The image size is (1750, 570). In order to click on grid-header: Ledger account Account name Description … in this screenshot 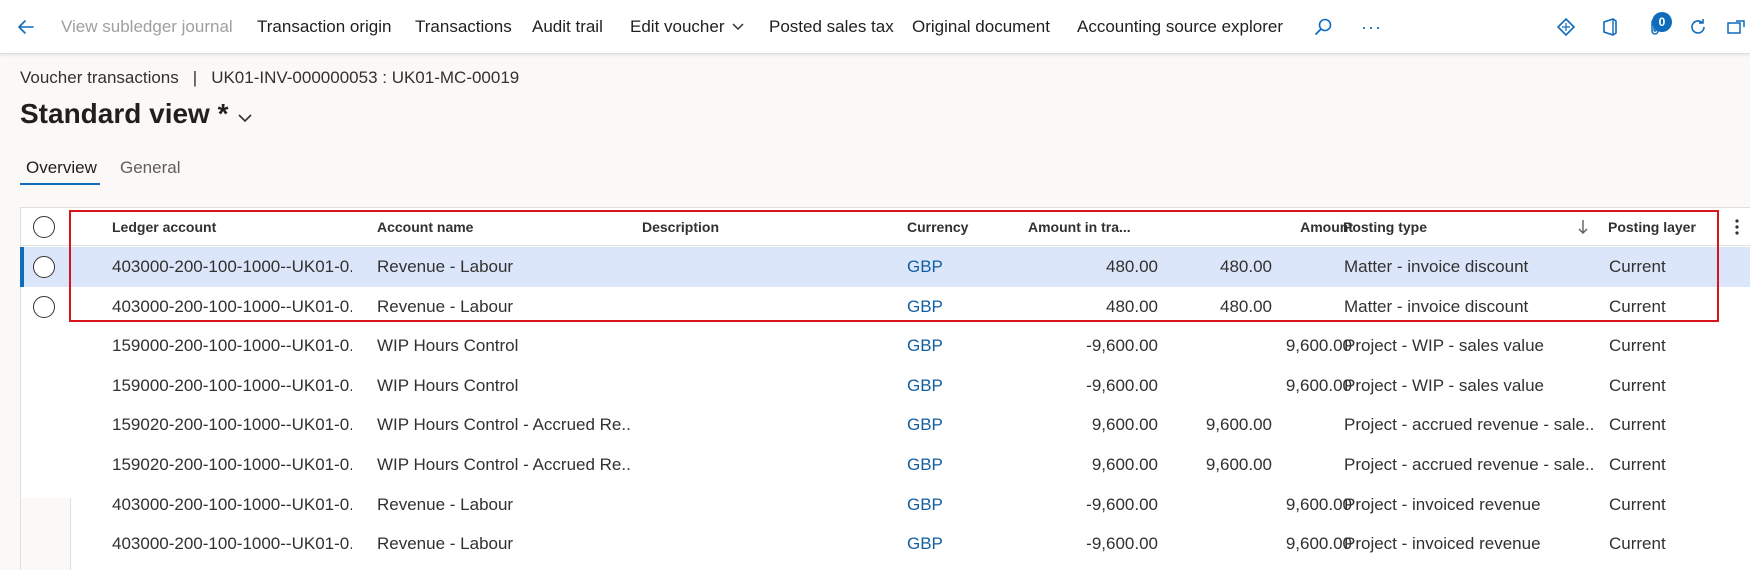, I will do `click(885, 227)`.